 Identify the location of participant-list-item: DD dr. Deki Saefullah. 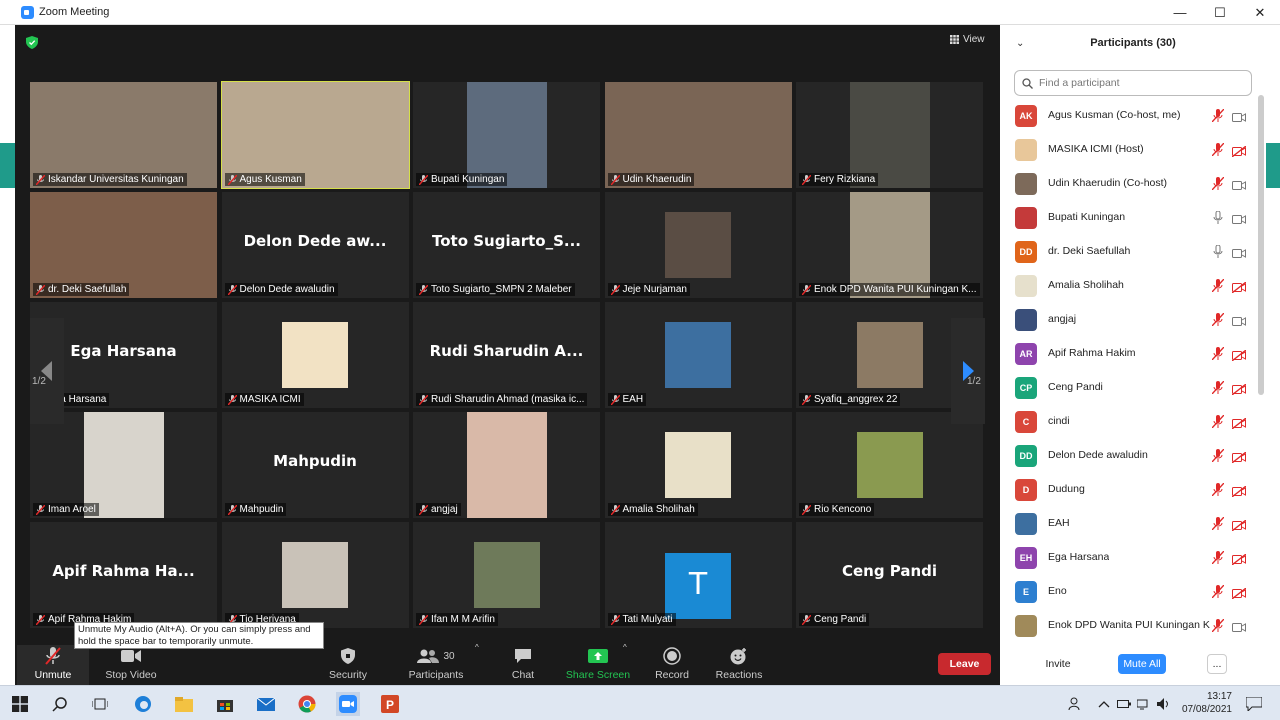
(1129, 252).